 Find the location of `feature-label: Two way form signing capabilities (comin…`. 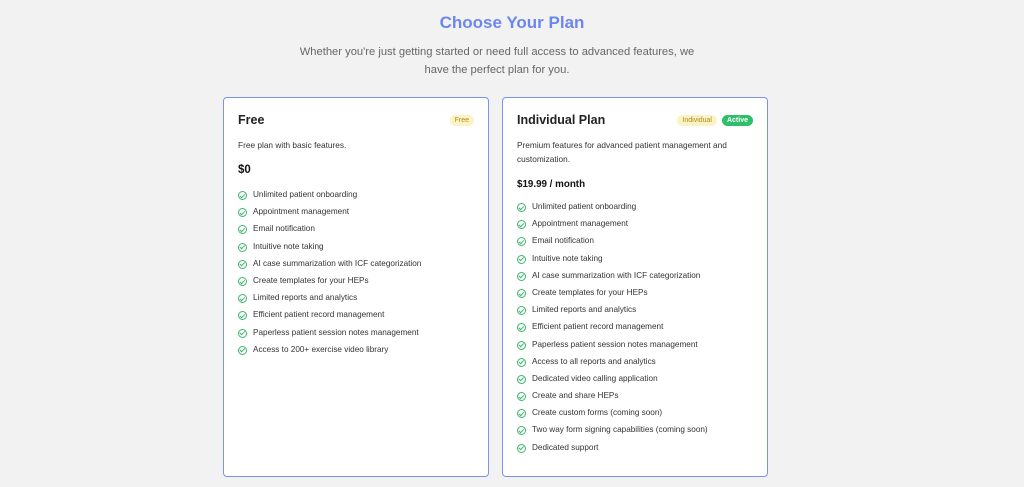

feature-label: Two way form signing capabilities (comin… is located at coordinates (620, 430).